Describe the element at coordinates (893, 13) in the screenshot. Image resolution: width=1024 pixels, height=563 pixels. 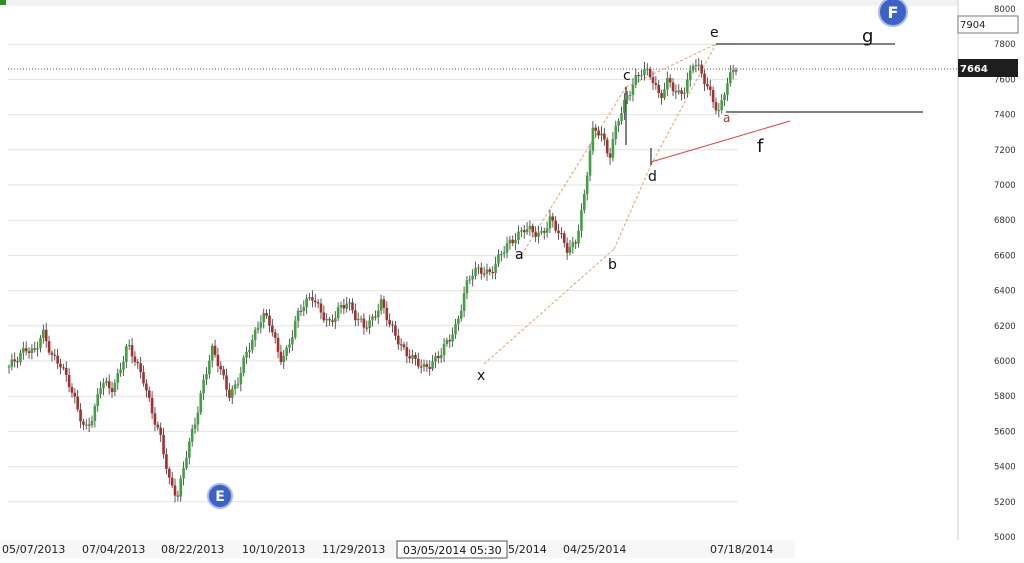
I see `badge-f: F` at that location.